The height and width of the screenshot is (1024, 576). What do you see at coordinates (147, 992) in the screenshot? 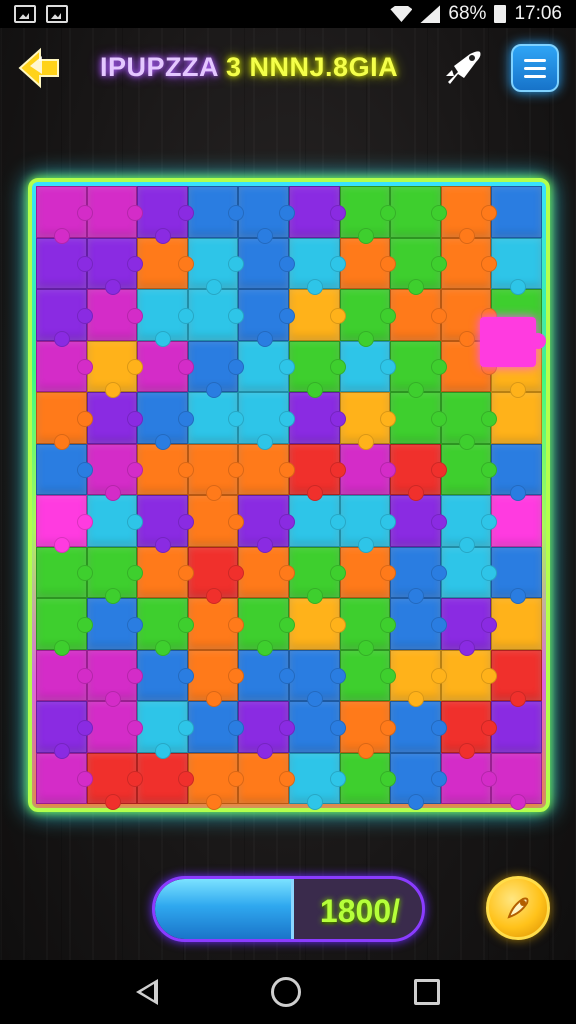
I see `nav-back-icon` at bounding box center [147, 992].